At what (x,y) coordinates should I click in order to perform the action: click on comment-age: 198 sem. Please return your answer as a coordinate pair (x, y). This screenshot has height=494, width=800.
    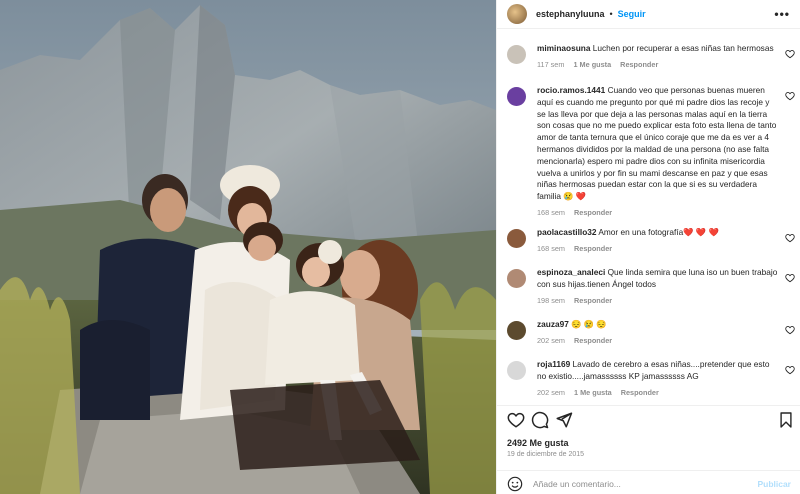
    Looking at the image, I should click on (551, 300).